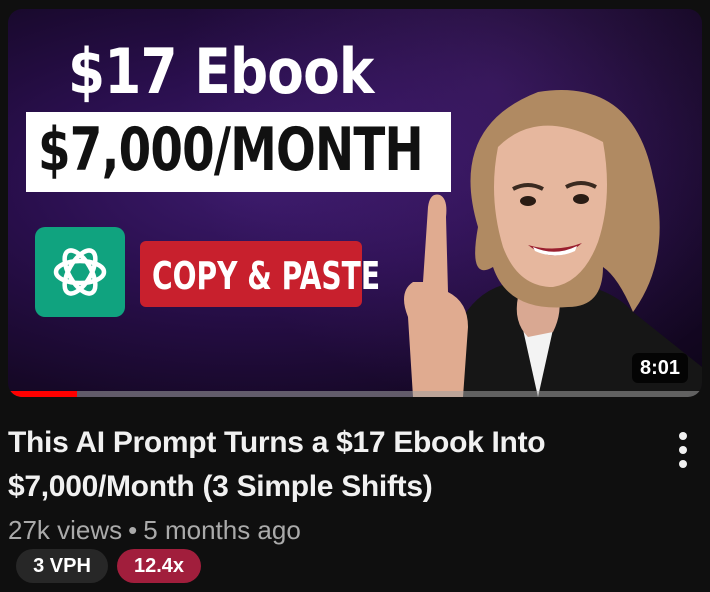 This screenshot has height=592, width=710. Describe the element at coordinates (159, 566) in the screenshot. I see `outlier-multiplier-badge: 12.4x` at that location.